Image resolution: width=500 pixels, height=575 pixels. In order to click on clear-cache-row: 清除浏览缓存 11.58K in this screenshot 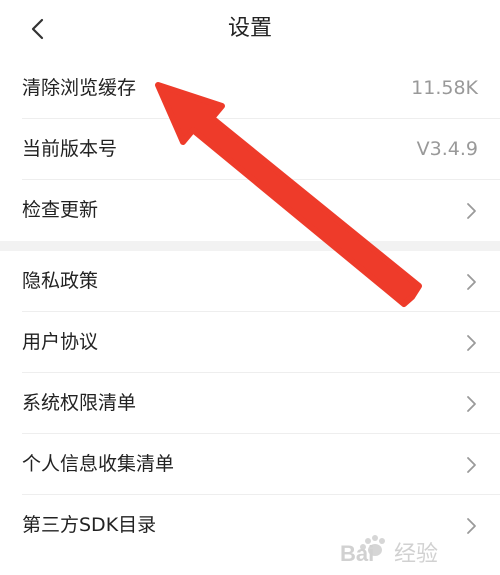, I will do `click(250, 88)`.